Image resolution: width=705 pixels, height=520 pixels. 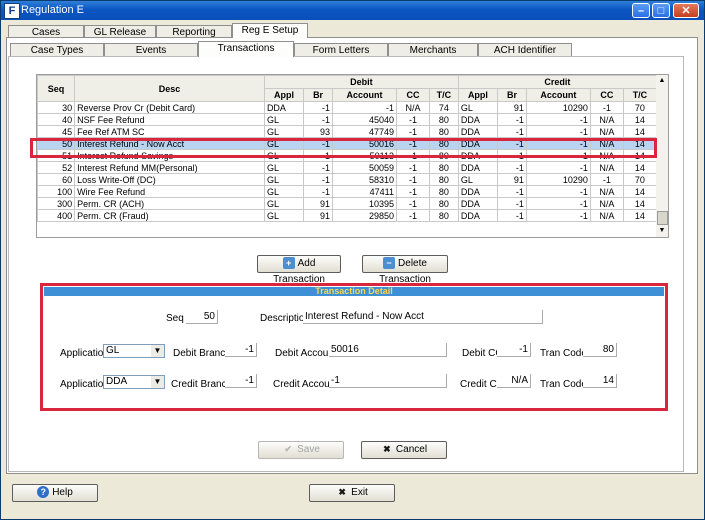 I want to click on debit-account-field: 50016, so click(x=388, y=350).